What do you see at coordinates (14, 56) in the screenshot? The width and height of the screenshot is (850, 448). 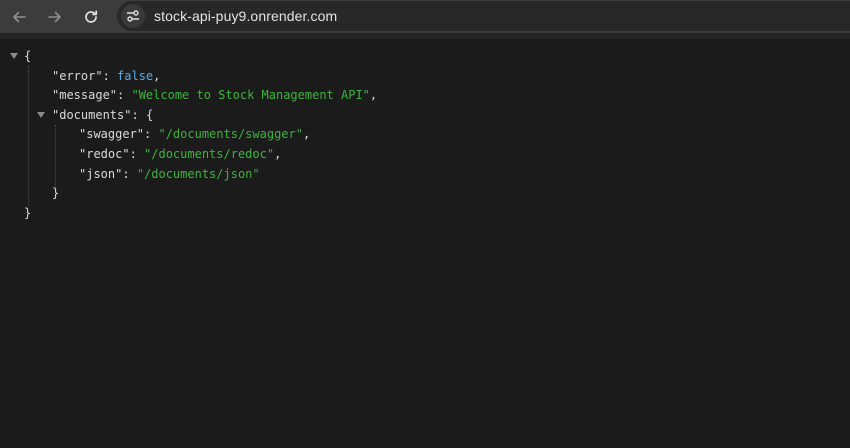 I see `collapse-root-toggle` at bounding box center [14, 56].